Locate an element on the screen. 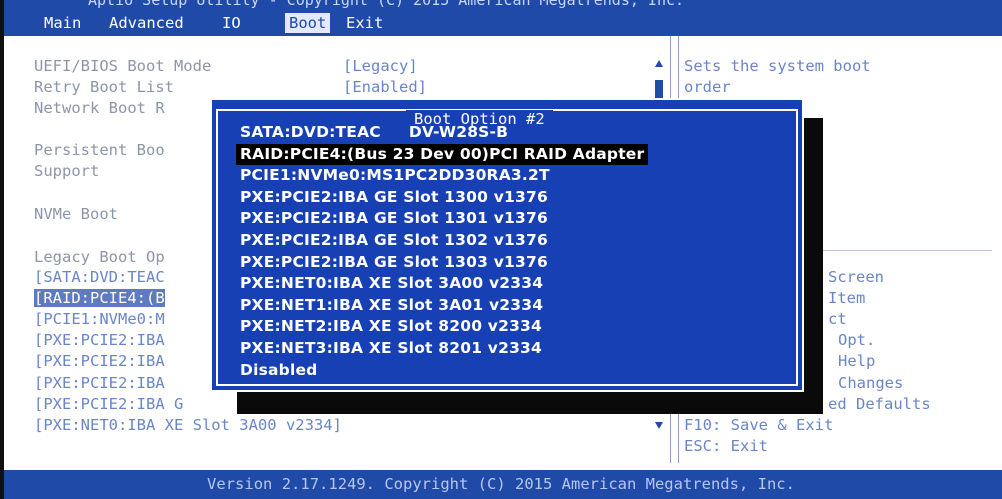  setting-retry-value: [Enabled] is located at coordinates (385, 87).